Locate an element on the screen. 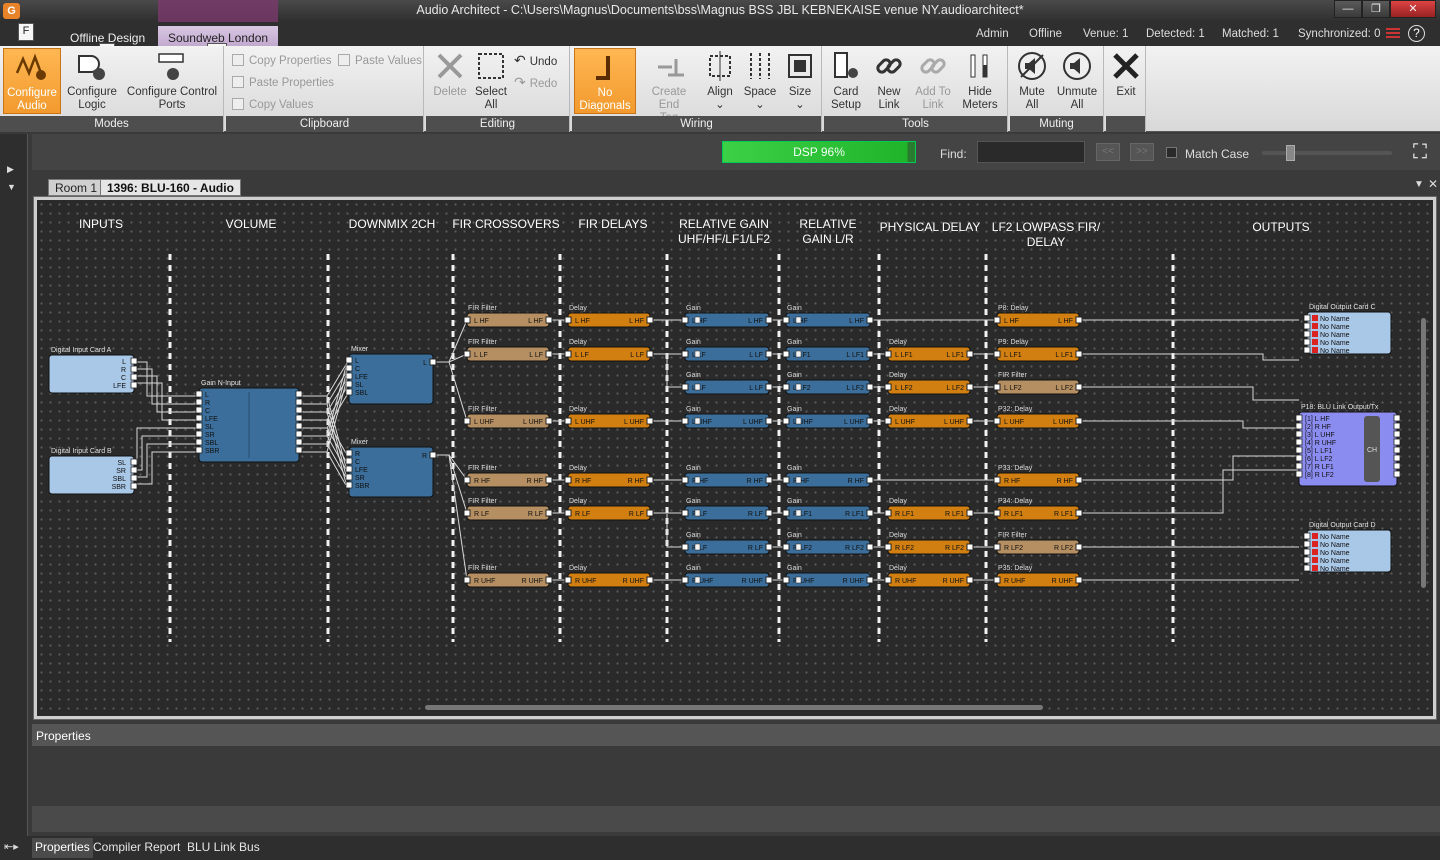  unmute-all-button: Unmute All is located at coordinates (1077, 81).